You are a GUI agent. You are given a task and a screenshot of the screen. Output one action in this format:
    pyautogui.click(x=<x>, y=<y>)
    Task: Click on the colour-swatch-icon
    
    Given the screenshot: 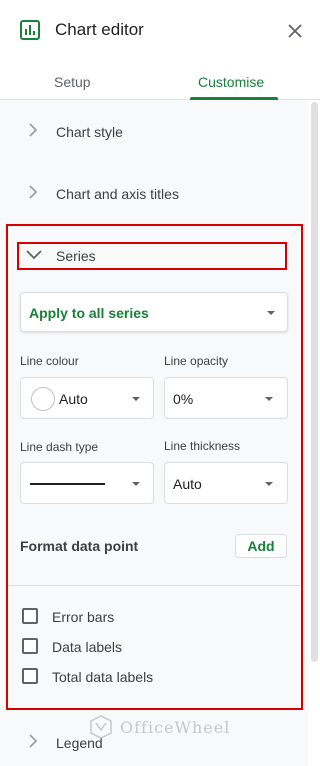 What is the action you would take?
    pyautogui.click(x=43, y=399)
    